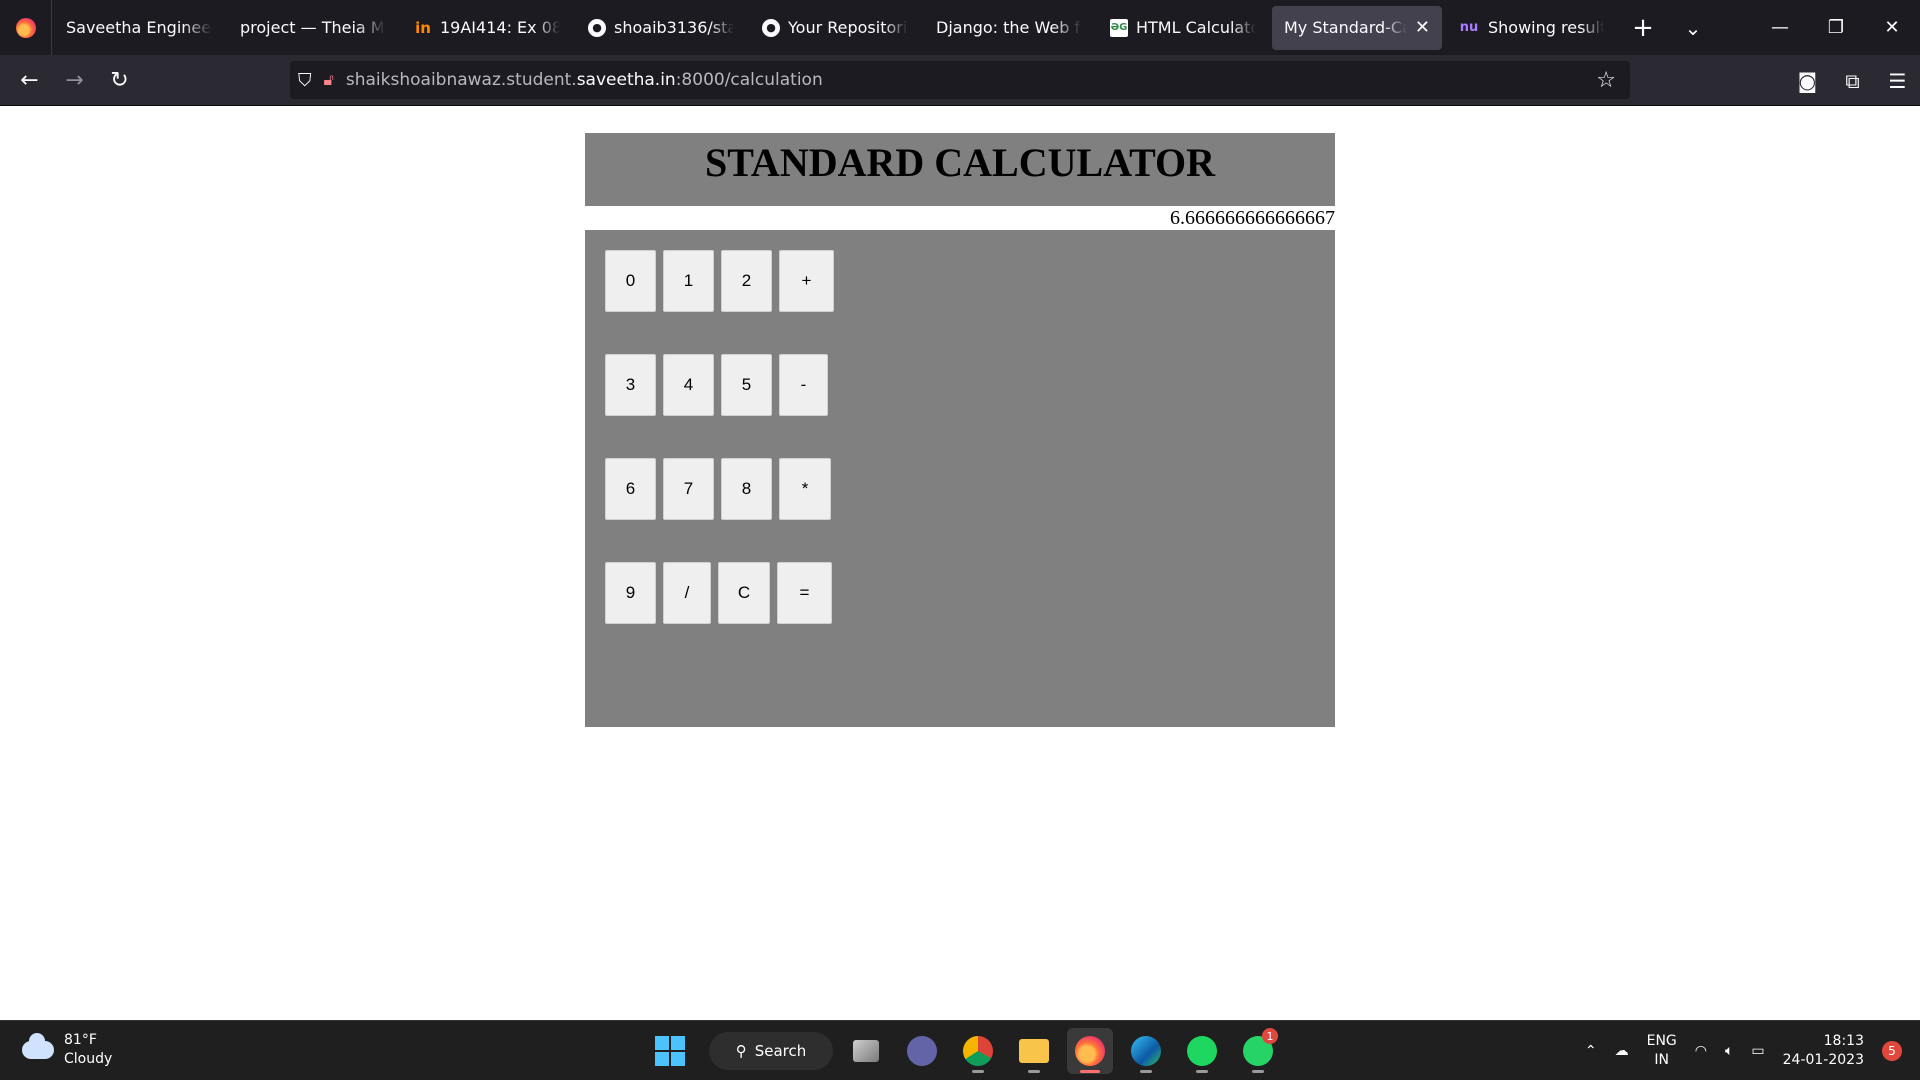  What do you see at coordinates (805, 489) in the screenshot?
I see `key-multiply: *` at bounding box center [805, 489].